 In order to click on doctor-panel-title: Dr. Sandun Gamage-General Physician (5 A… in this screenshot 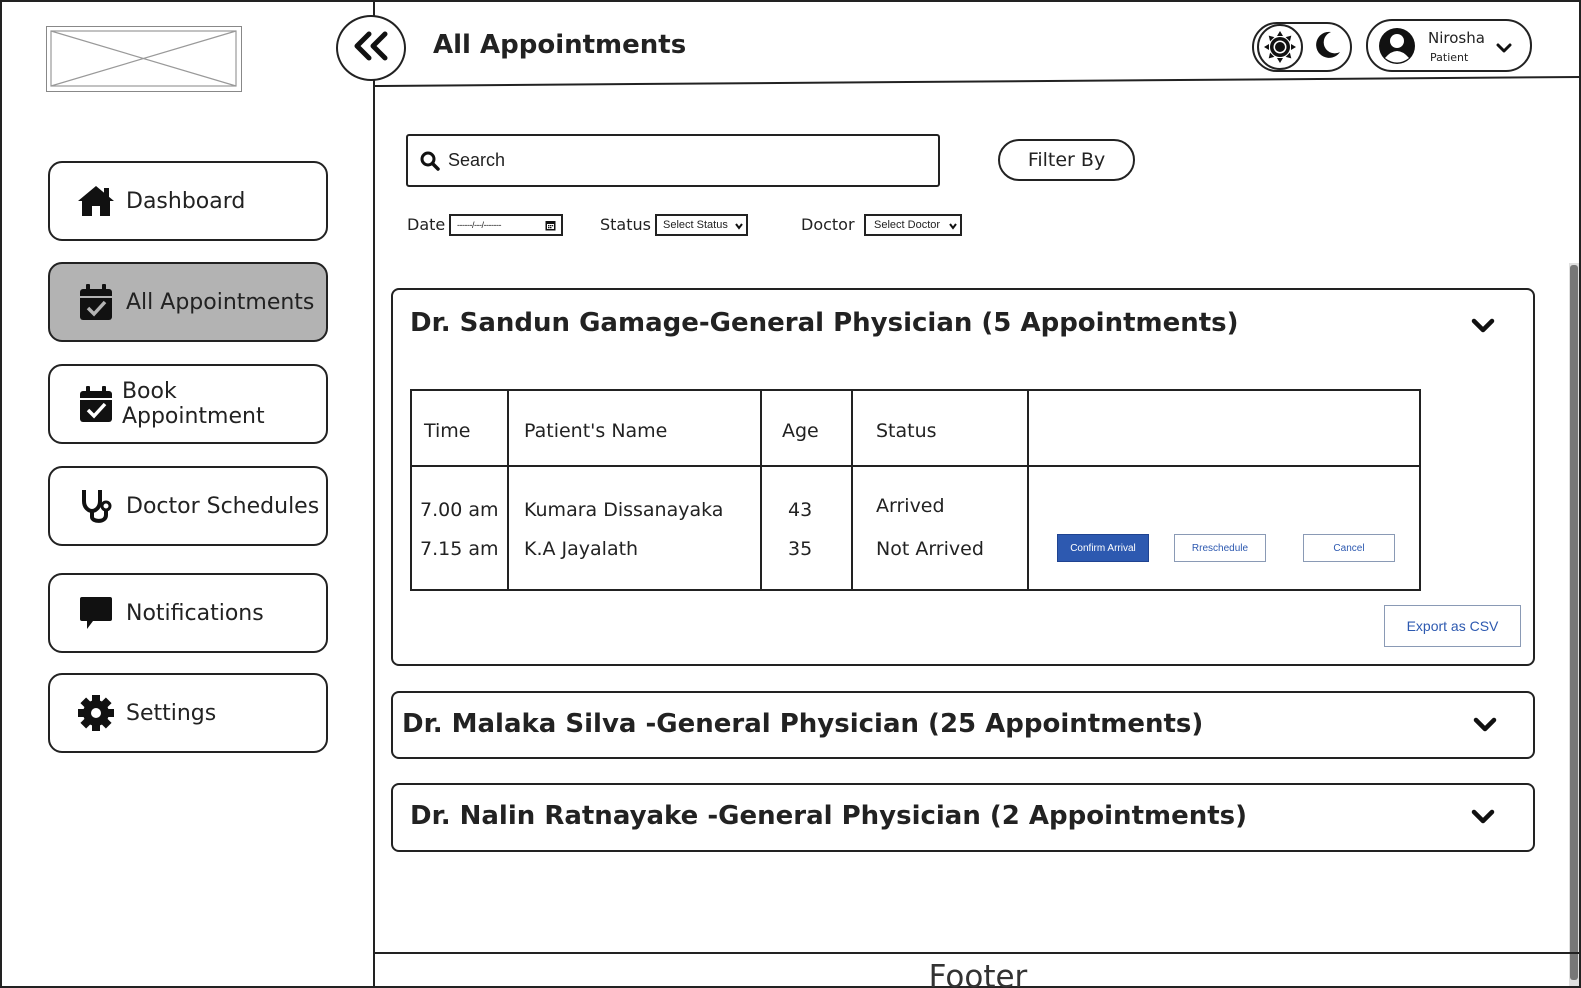, I will do `click(824, 323)`.